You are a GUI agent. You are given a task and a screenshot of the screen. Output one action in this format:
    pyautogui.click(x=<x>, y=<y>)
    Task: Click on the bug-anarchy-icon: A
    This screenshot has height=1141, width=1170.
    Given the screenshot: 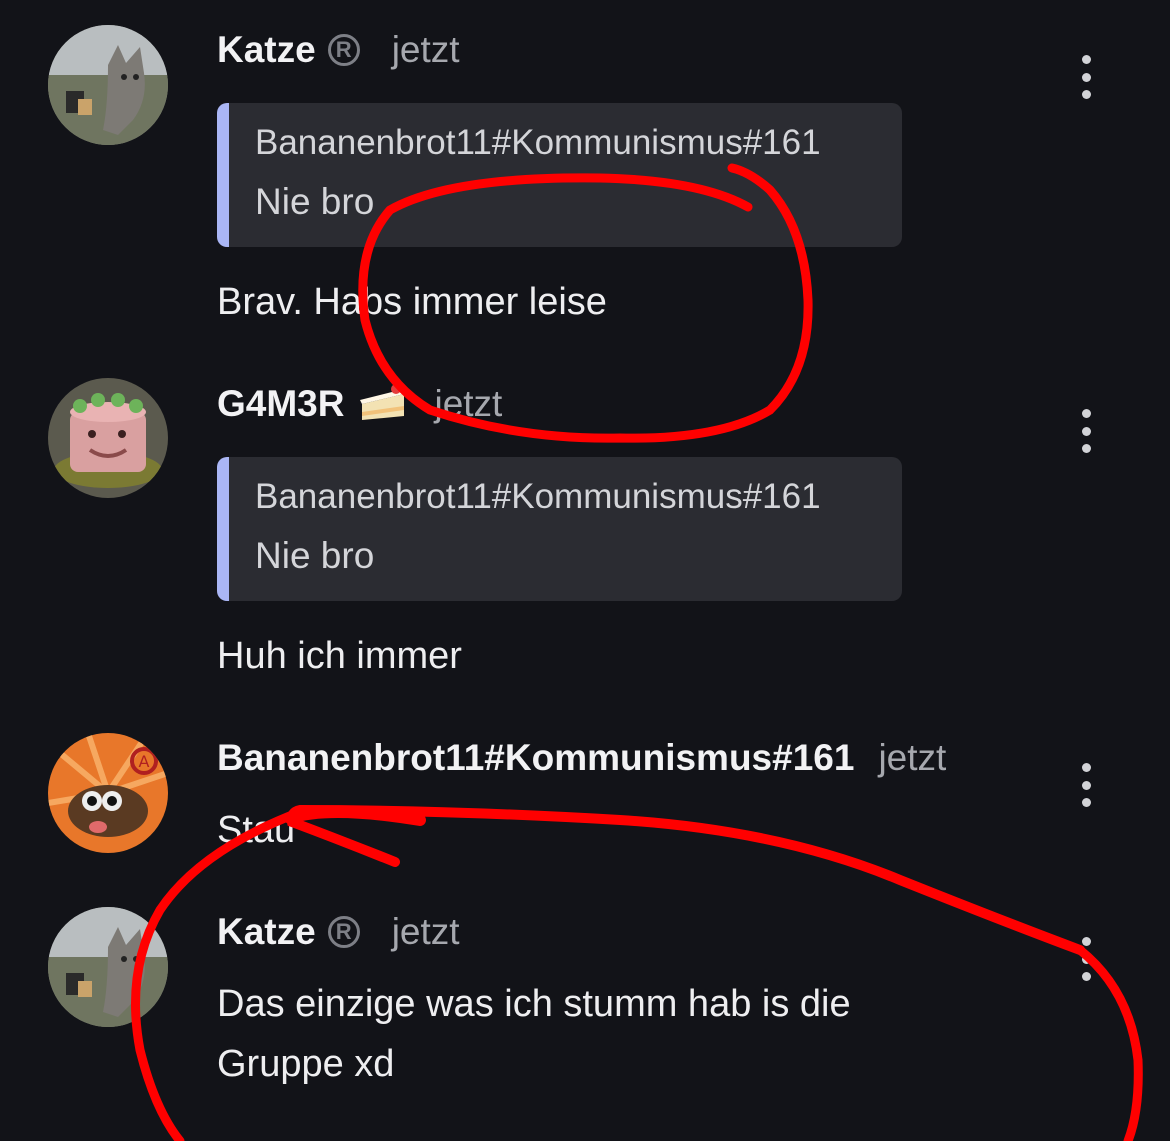 What is the action you would take?
    pyautogui.click(x=108, y=793)
    